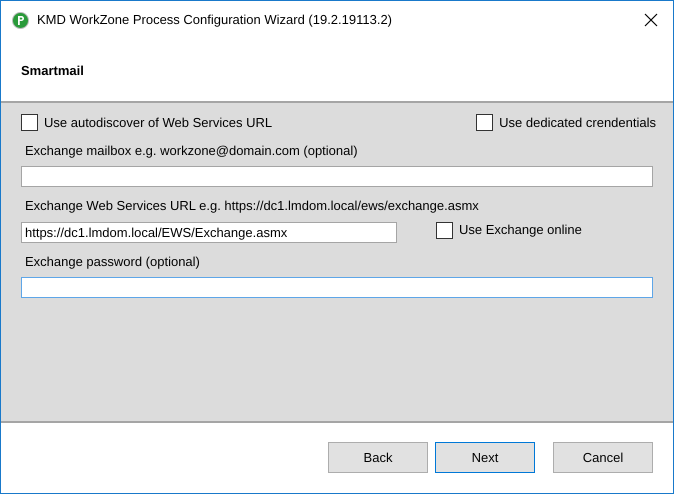  Describe the element at coordinates (20, 20) in the screenshot. I see `app-logo-icon` at that location.